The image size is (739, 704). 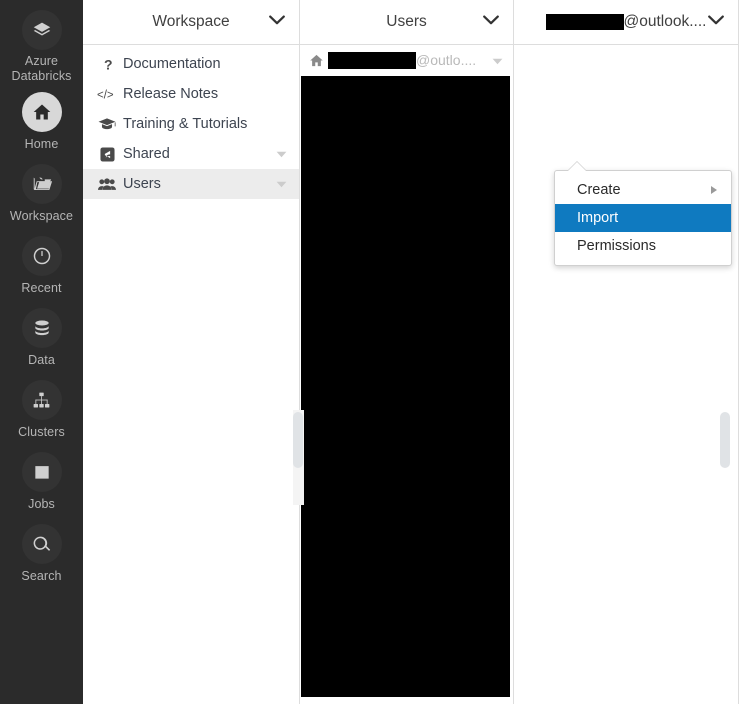 What do you see at coordinates (714, 190) in the screenshot?
I see `submenu-arrow-icon` at bounding box center [714, 190].